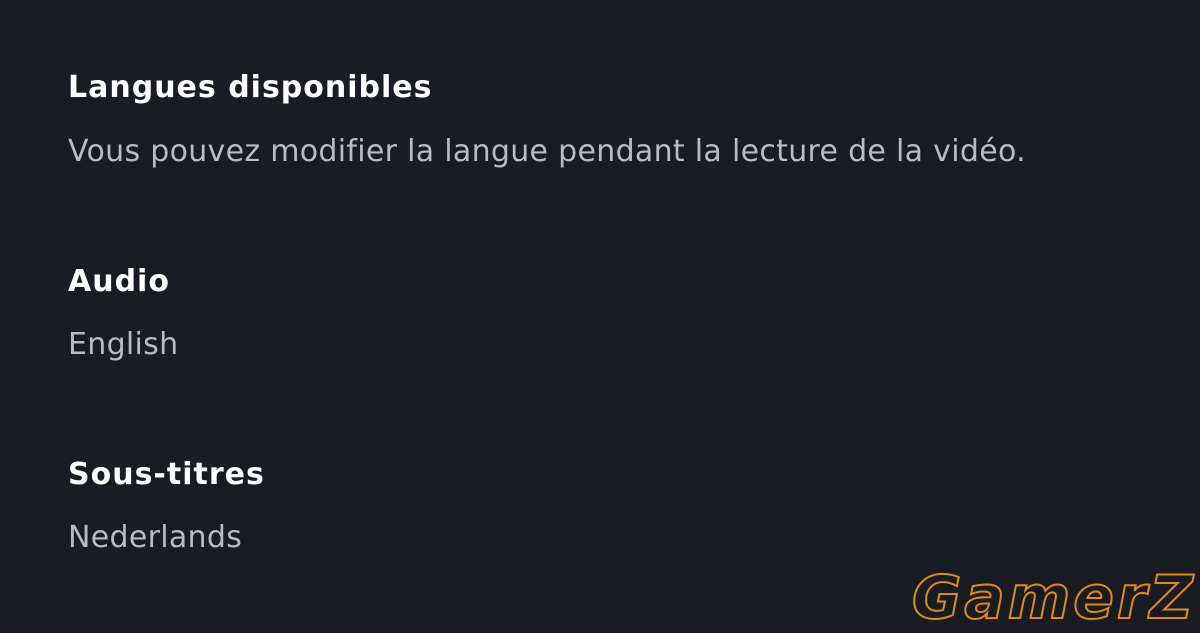  What do you see at coordinates (166, 474) in the screenshot?
I see `subtitles-heading: Sous-titres` at bounding box center [166, 474].